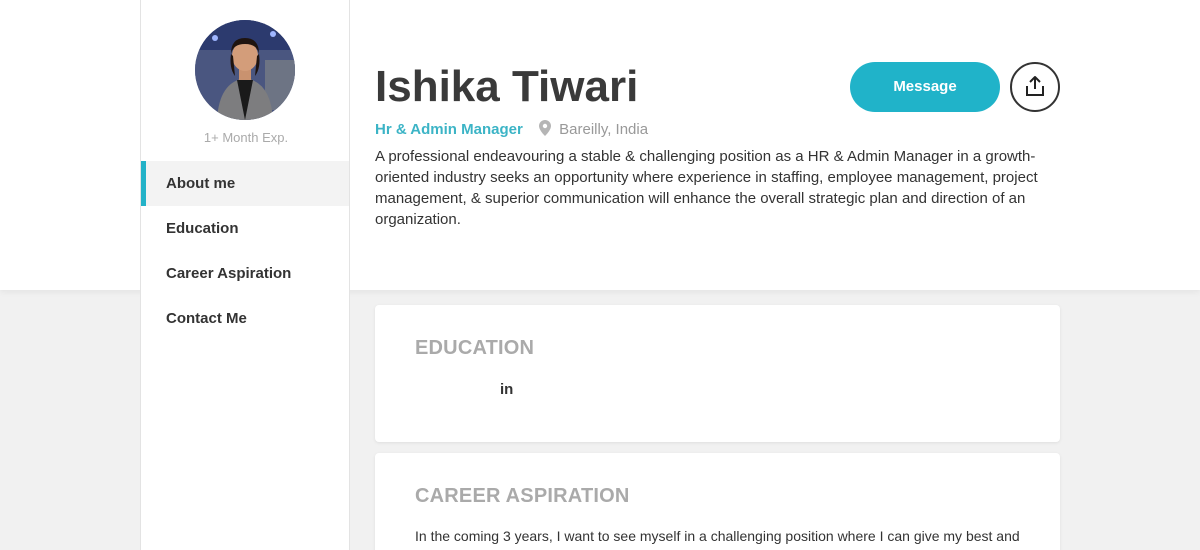  I want to click on avatar, so click(245, 70).